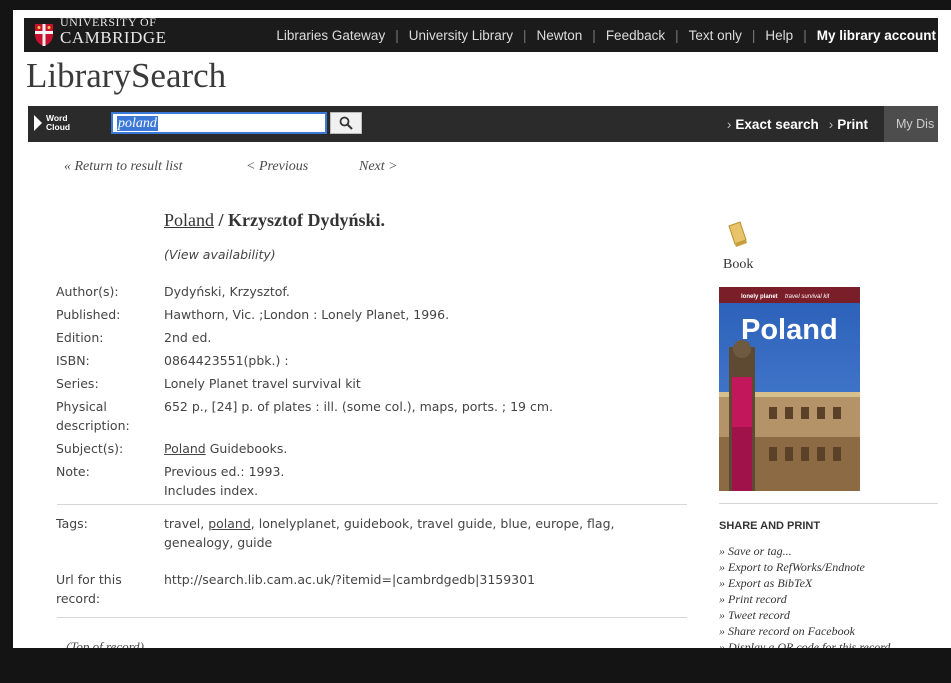 The width and height of the screenshot is (951, 683). Describe the element at coordinates (80, 337) in the screenshot. I see `edition-label: Edition:` at that location.